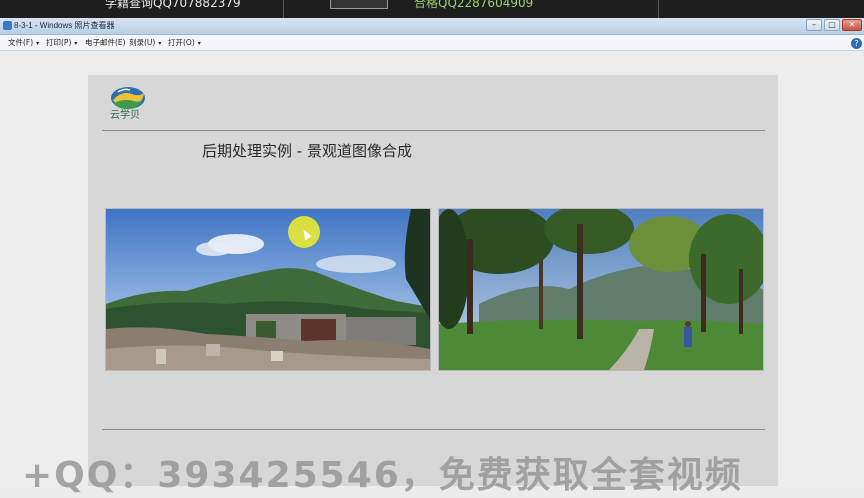 This screenshot has height=498, width=864. I want to click on help-button: ?, so click(856, 43).